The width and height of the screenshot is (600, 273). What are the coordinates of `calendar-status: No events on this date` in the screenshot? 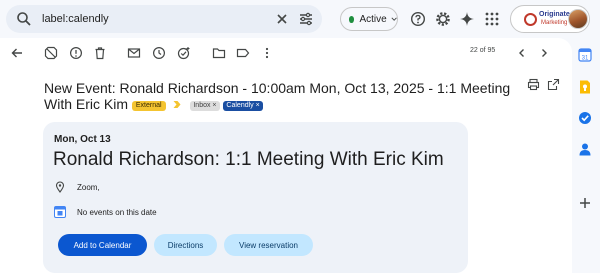 It's located at (117, 212).